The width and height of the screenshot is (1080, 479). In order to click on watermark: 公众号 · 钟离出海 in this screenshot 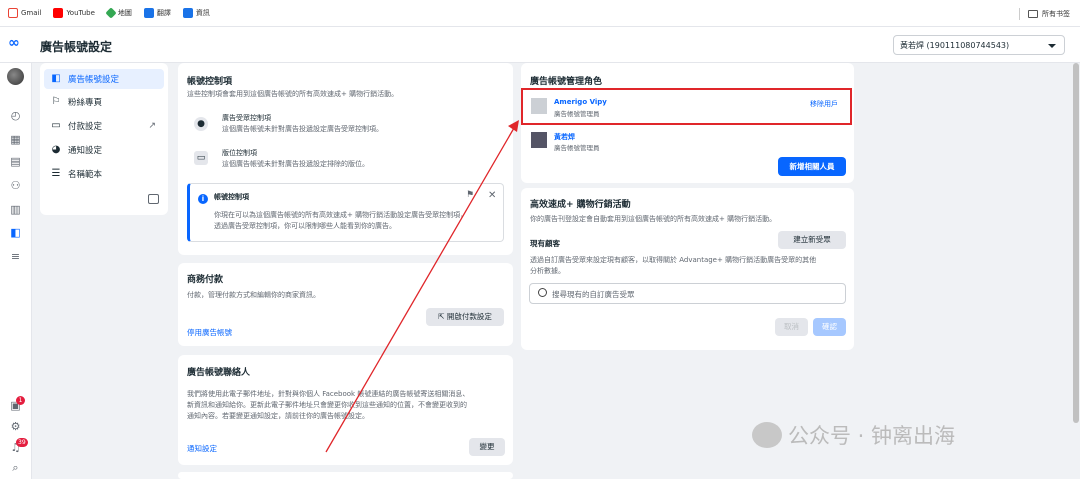, I will do `click(853, 435)`.